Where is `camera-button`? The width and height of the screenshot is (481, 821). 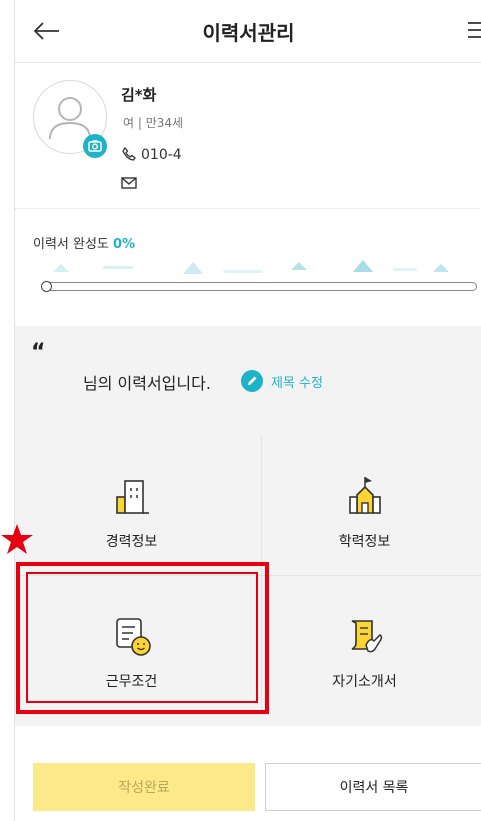
camera-button is located at coordinates (95, 146).